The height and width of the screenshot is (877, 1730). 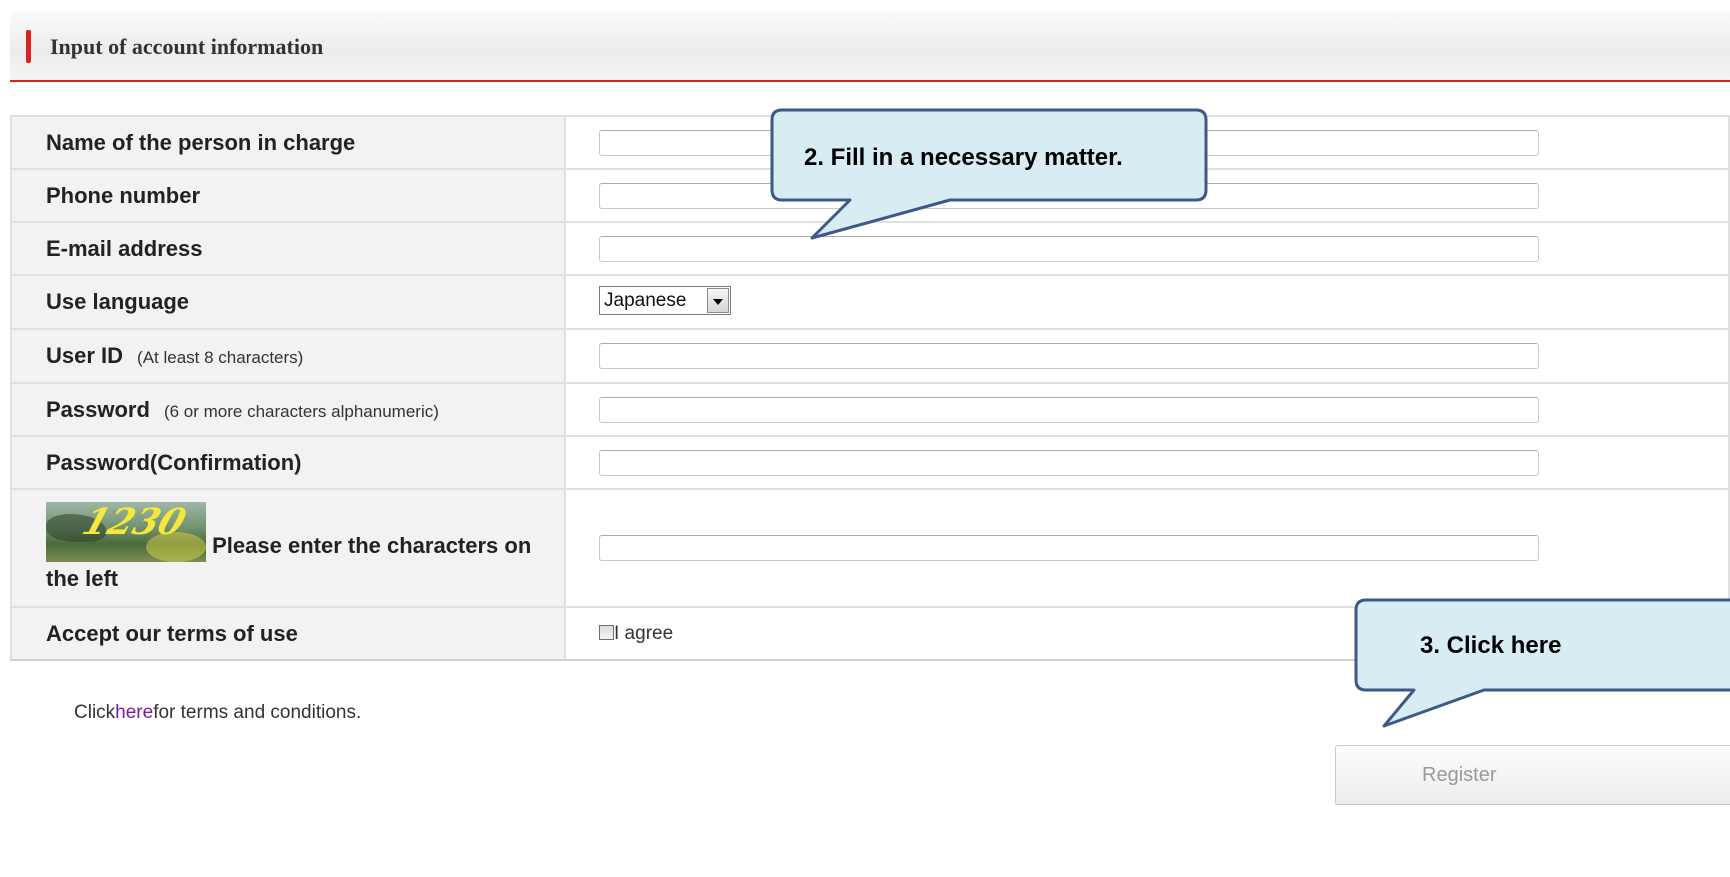 What do you see at coordinates (98, 409) in the screenshot?
I see `label-text: Password` at bounding box center [98, 409].